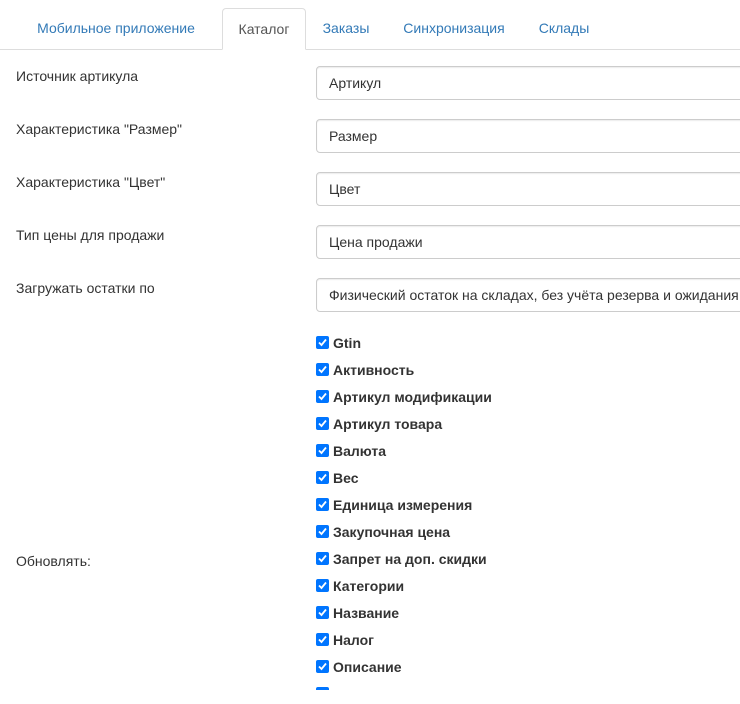 The width and height of the screenshot is (740, 704). I want to click on size-characteristic-select: Размер, so click(528, 136).